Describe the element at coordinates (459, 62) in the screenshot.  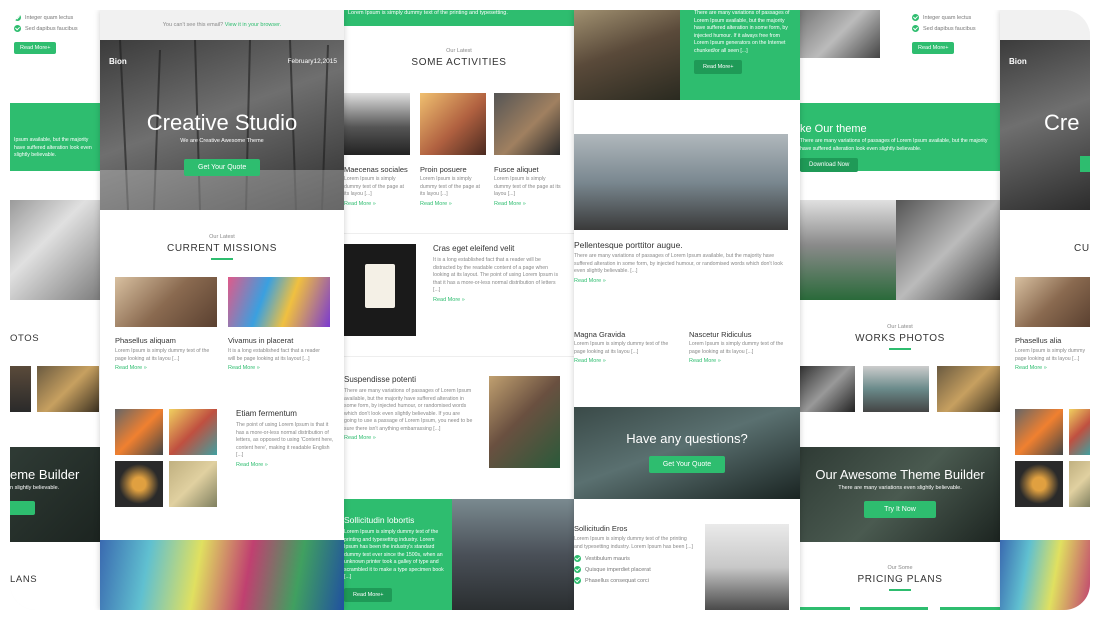
I see `section-title: SOME ACTIVITIES` at that location.